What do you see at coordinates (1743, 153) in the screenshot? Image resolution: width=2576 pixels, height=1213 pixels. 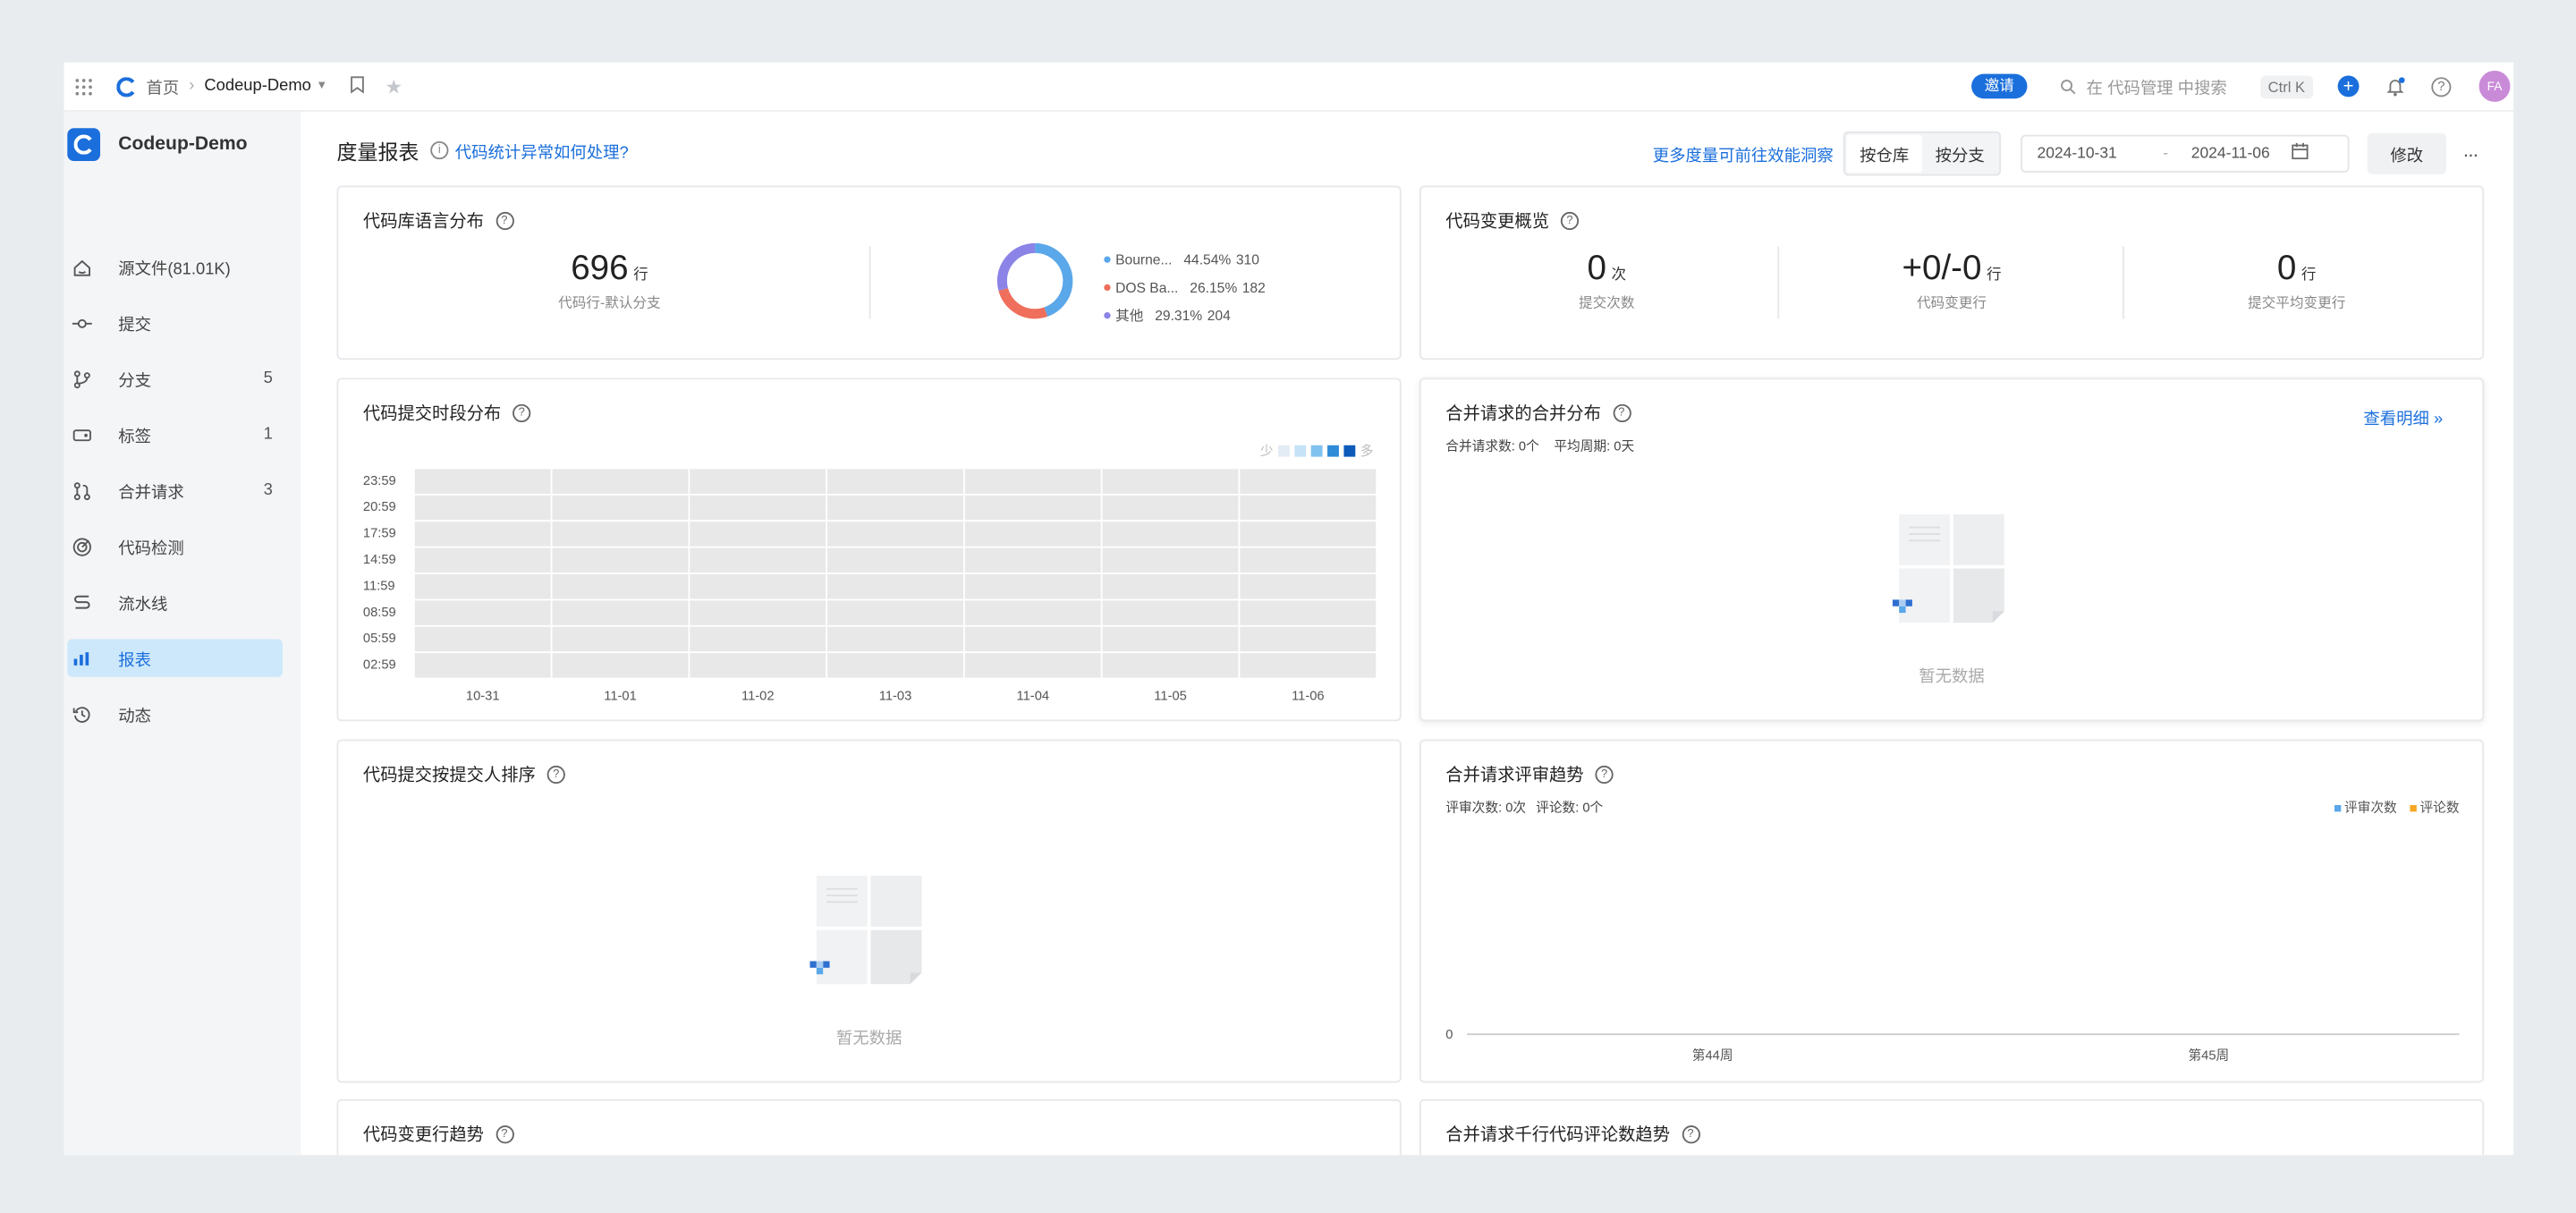 I see `insights-link: 更多度量可前往效能洞察` at bounding box center [1743, 153].